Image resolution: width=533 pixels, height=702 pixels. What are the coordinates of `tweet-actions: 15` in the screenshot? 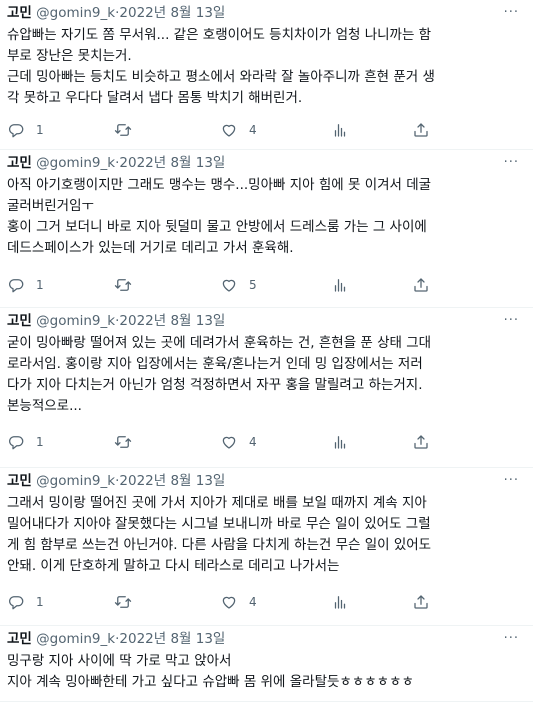 It's located at (266, 285).